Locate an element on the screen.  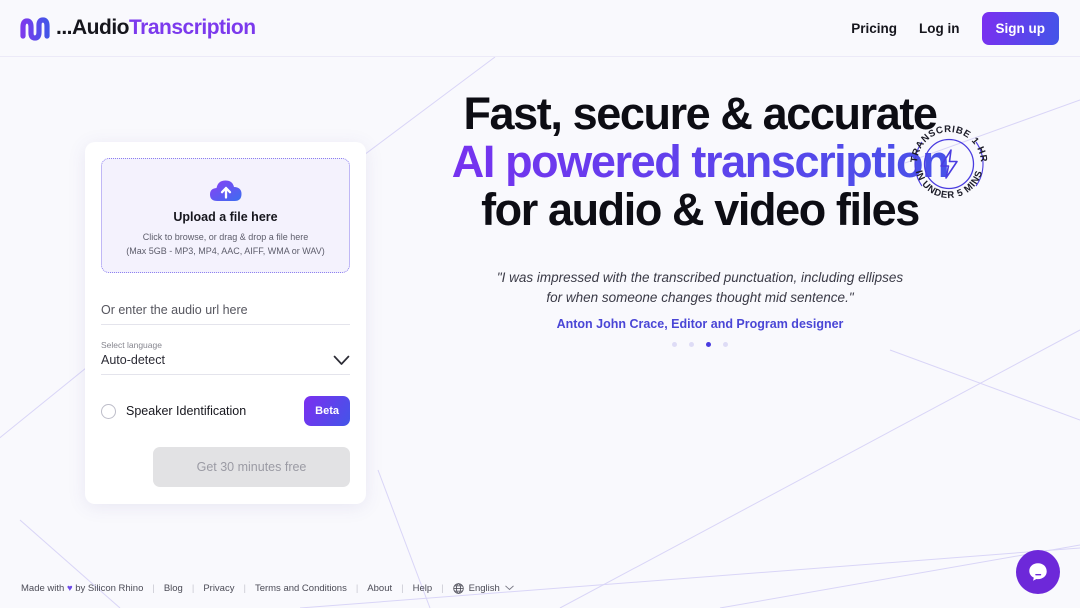
audio-url-input is located at coordinates (225, 313).